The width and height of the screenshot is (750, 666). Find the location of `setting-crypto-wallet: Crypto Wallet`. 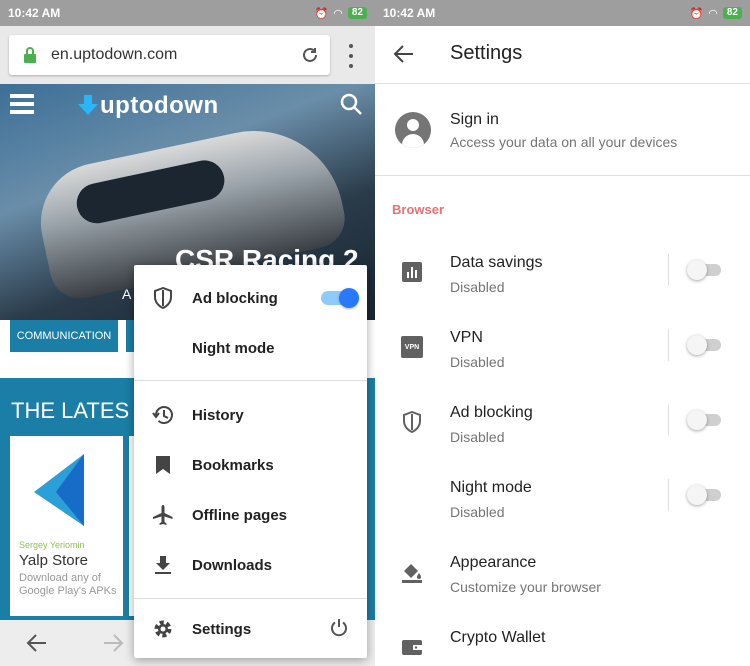

setting-crypto-wallet: Crypto Wallet is located at coordinates (562, 638).